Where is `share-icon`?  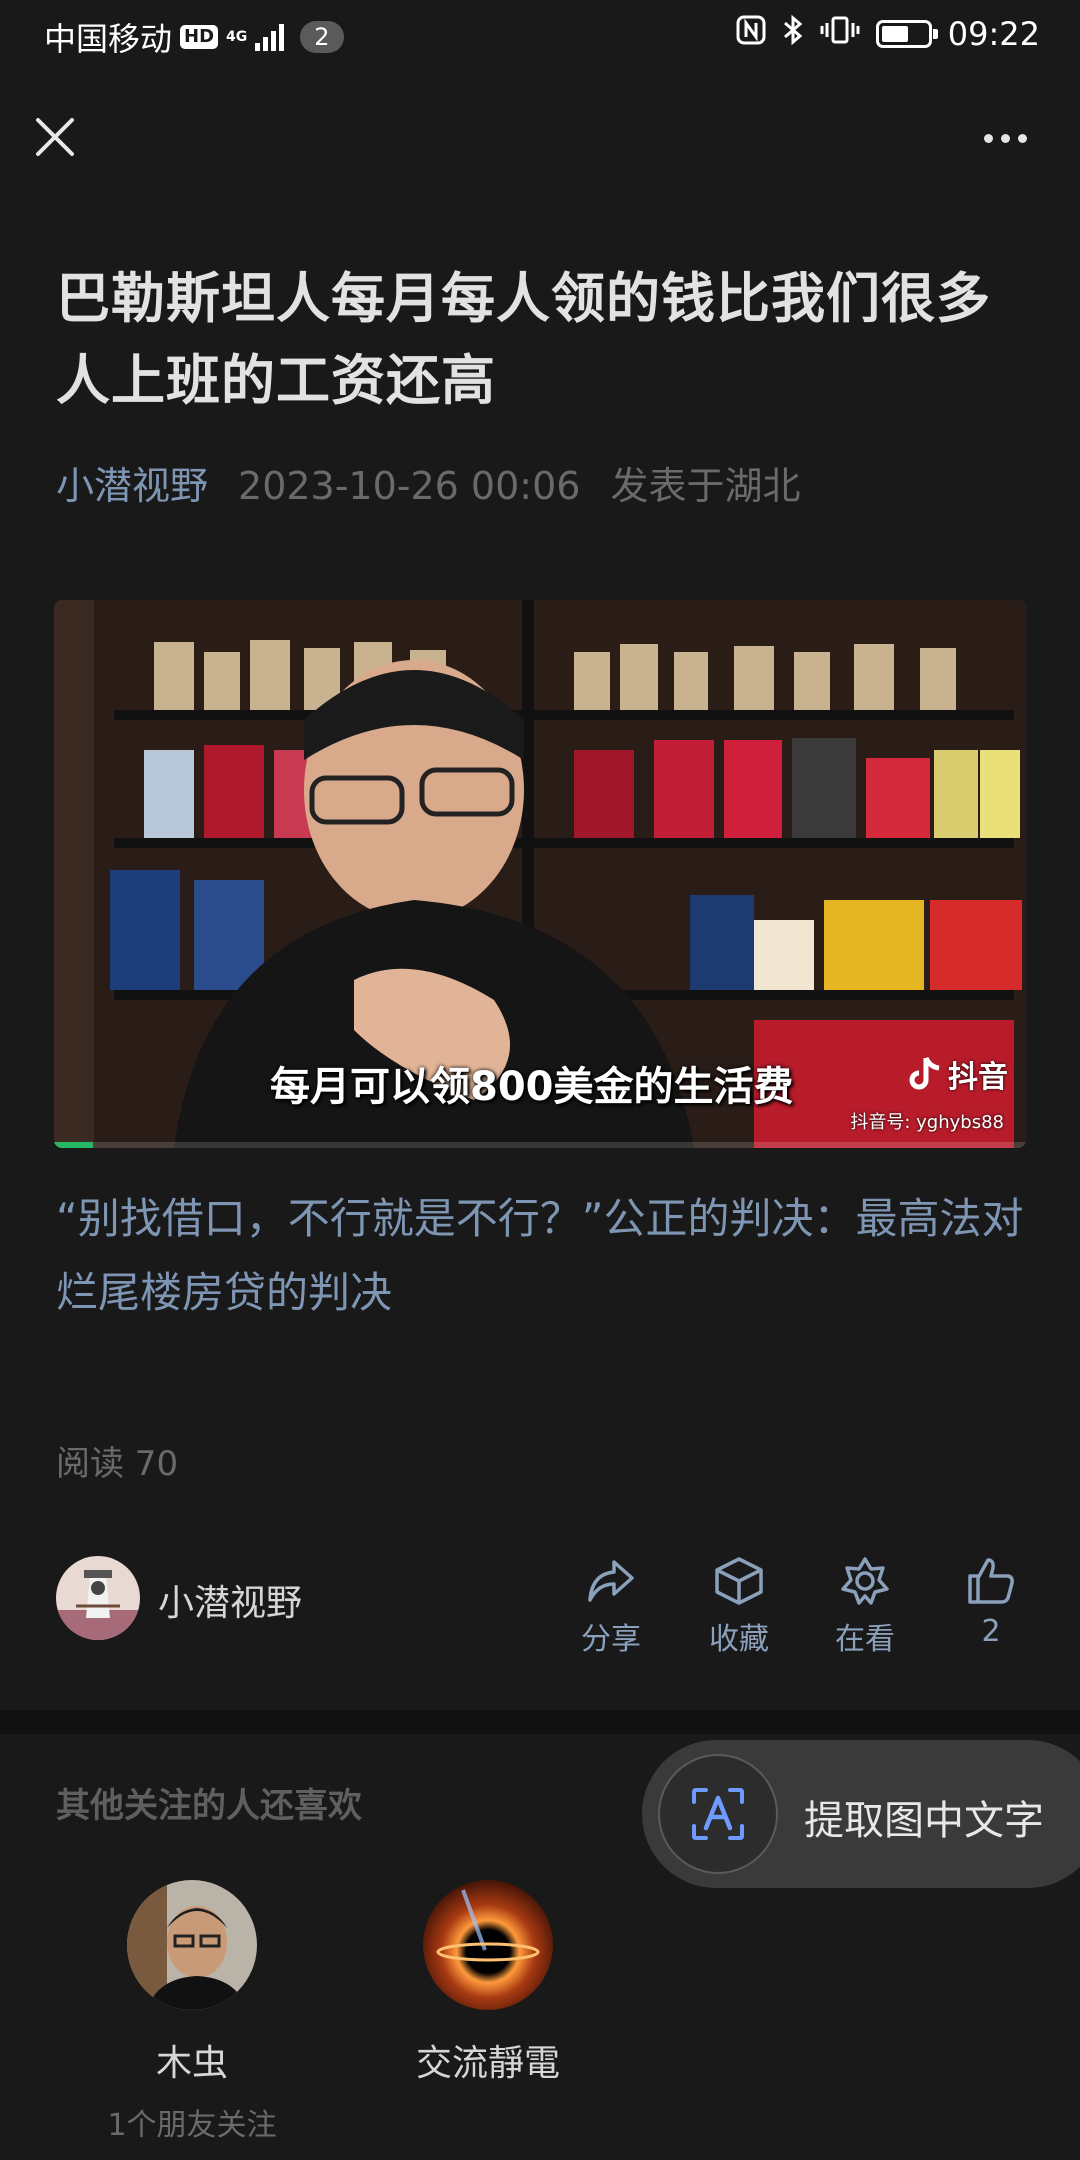
share-icon is located at coordinates (611, 1581).